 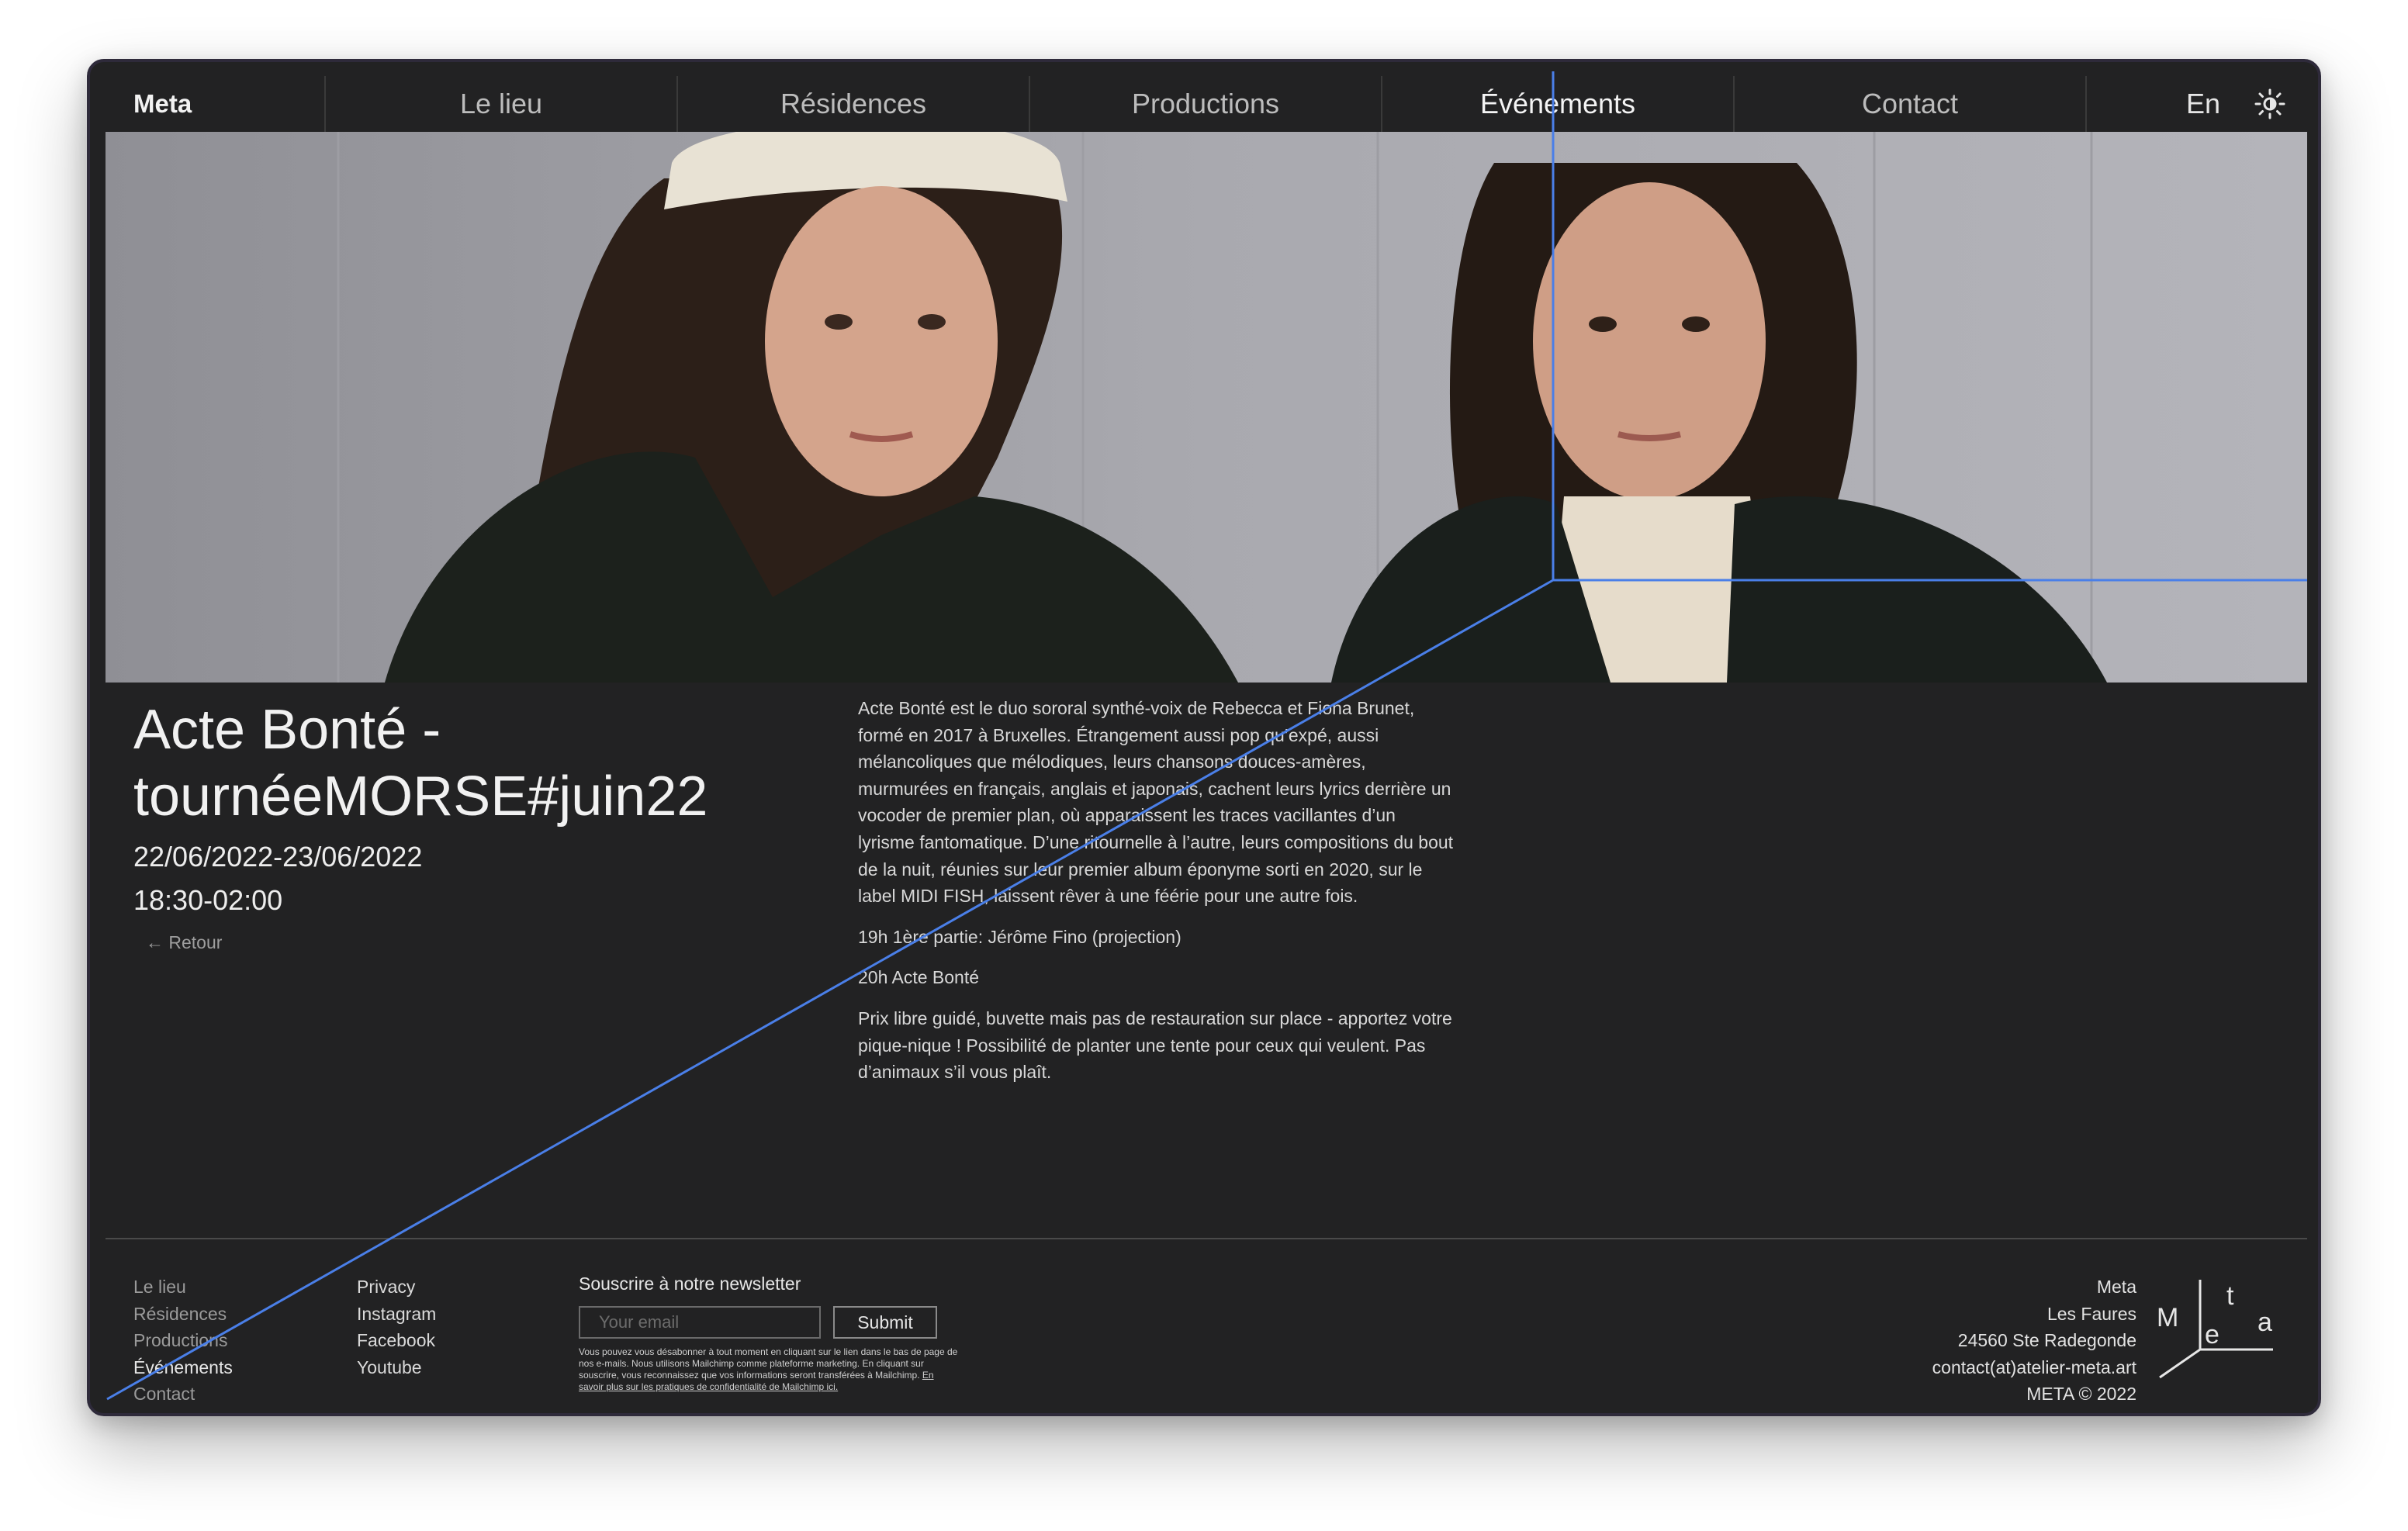 What do you see at coordinates (183, 1367) in the screenshot?
I see `footer-link-evenements: Événements` at bounding box center [183, 1367].